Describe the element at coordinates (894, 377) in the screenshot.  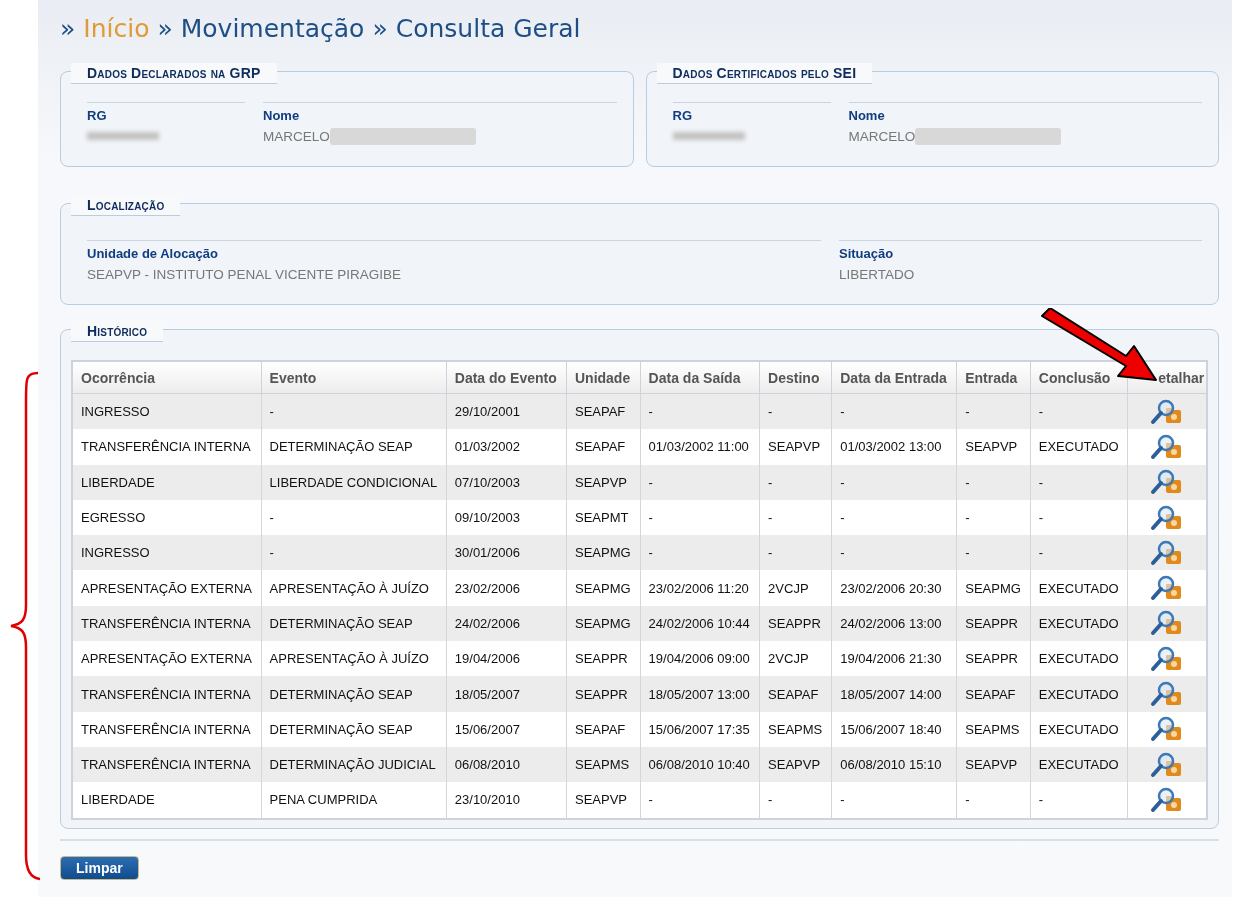
I see `column-header: Data da Entrada` at that location.